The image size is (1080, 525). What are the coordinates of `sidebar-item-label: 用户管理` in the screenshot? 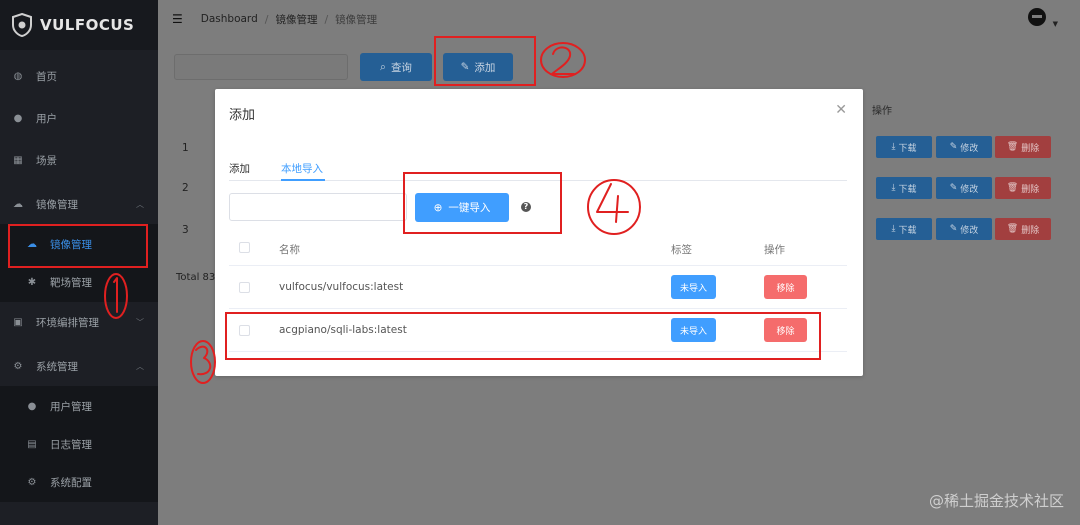 It's located at (71, 406).